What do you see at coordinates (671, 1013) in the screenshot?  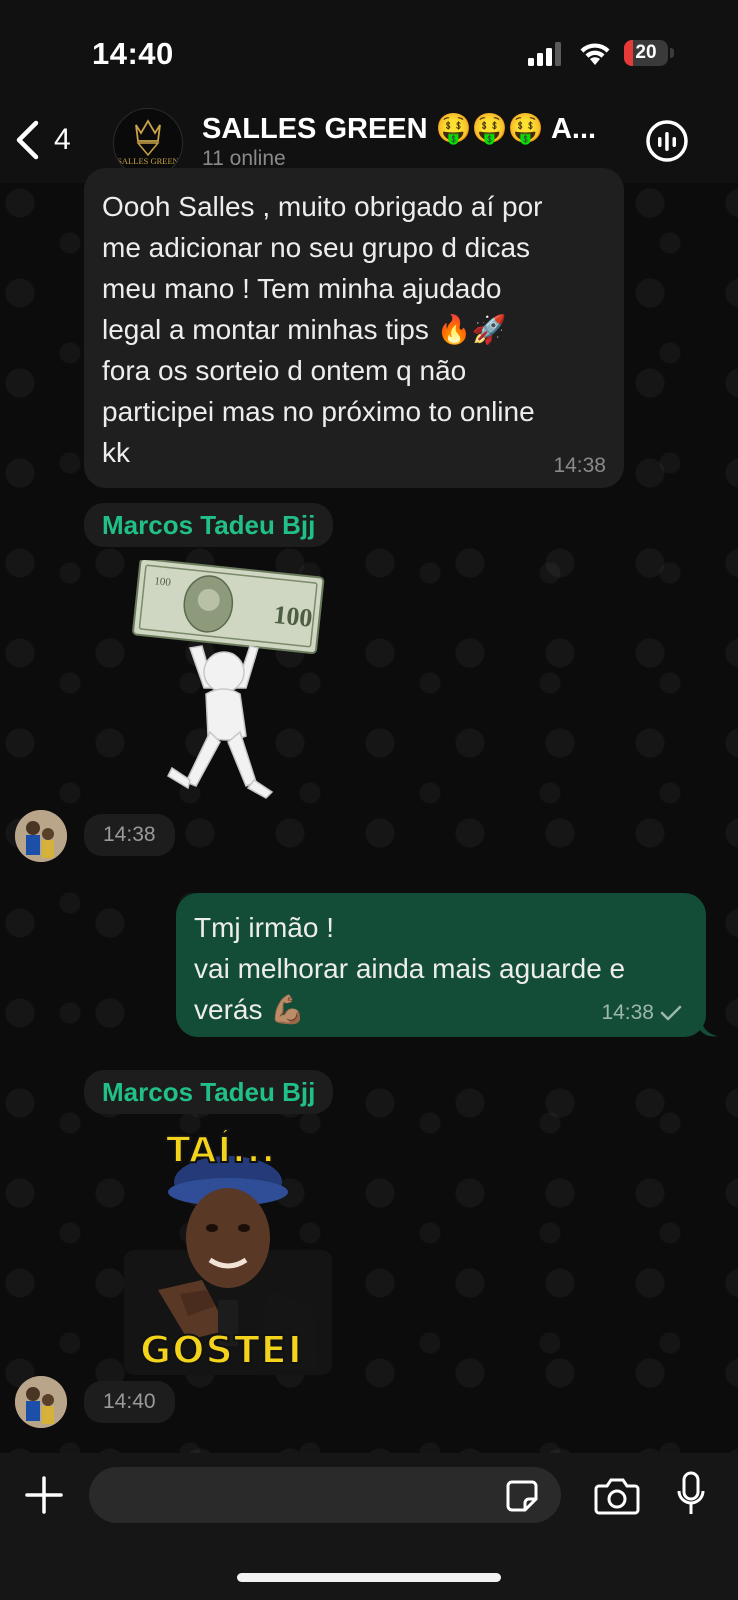 I see `checkmark-icon` at bounding box center [671, 1013].